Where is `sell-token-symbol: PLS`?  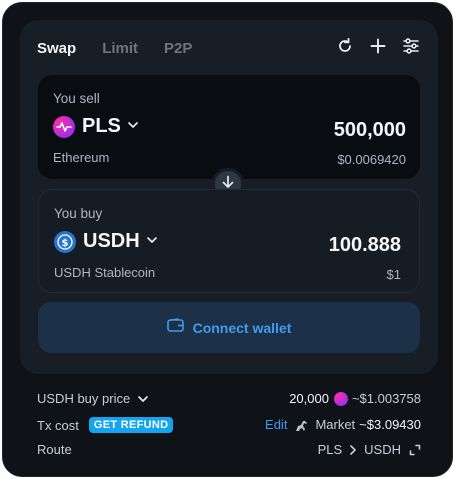
sell-token-symbol: PLS is located at coordinates (101, 126).